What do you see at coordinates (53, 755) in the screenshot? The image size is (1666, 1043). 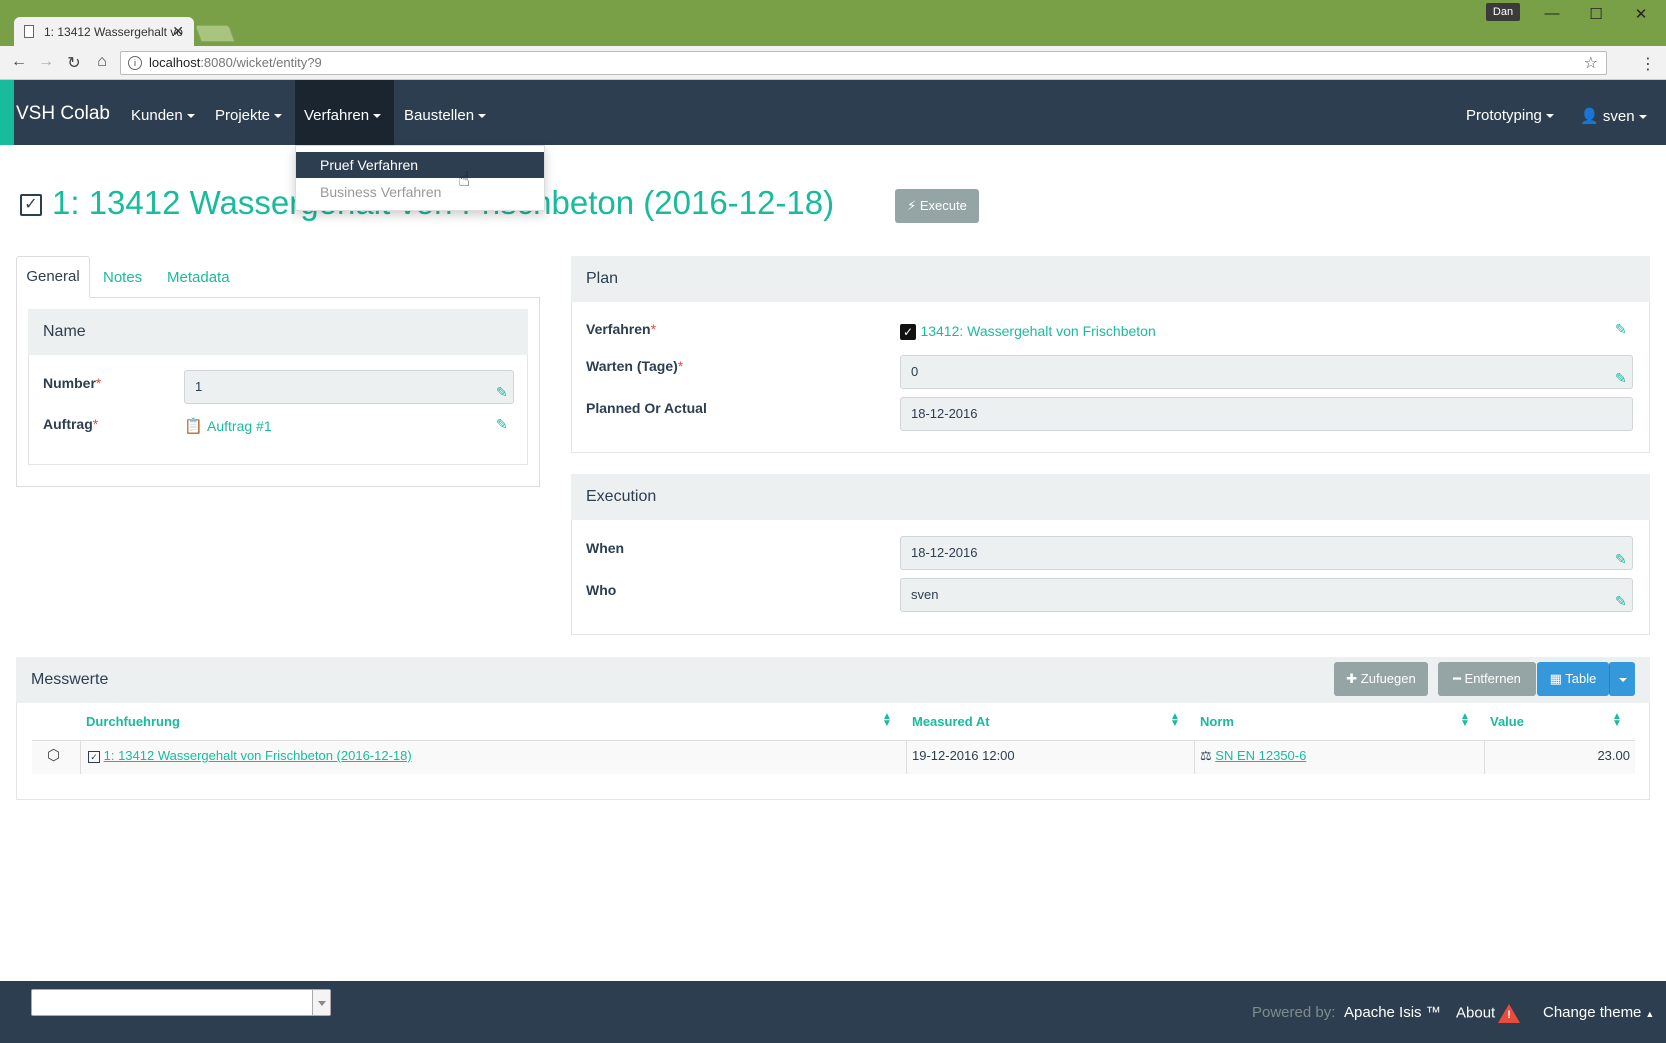 I see `cube-icon: ⬡` at bounding box center [53, 755].